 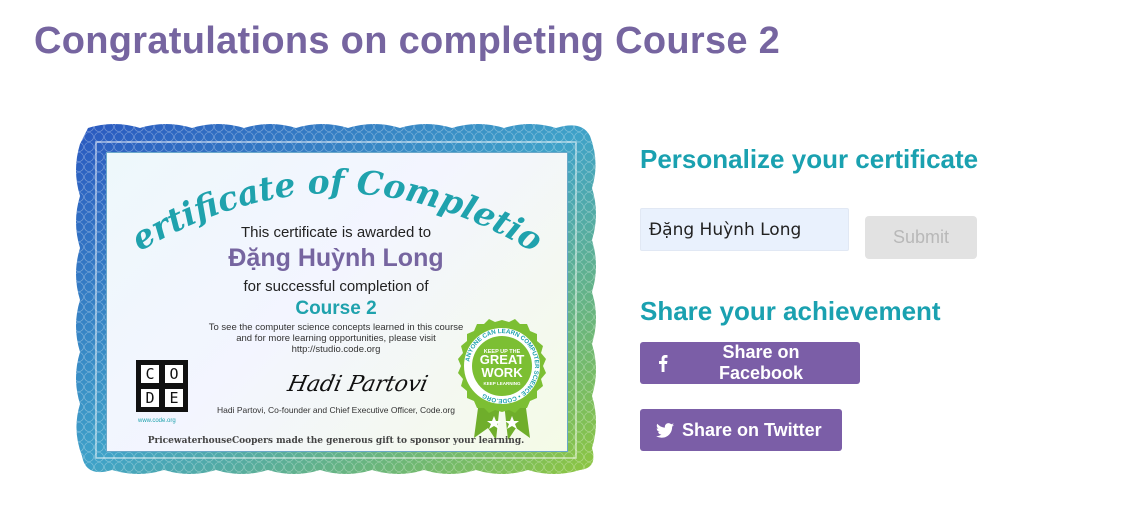 What do you see at coordinates (358, 384) in the screenshot?
I see `signature: Hadi Partovi` at bounding box center [358, 384].